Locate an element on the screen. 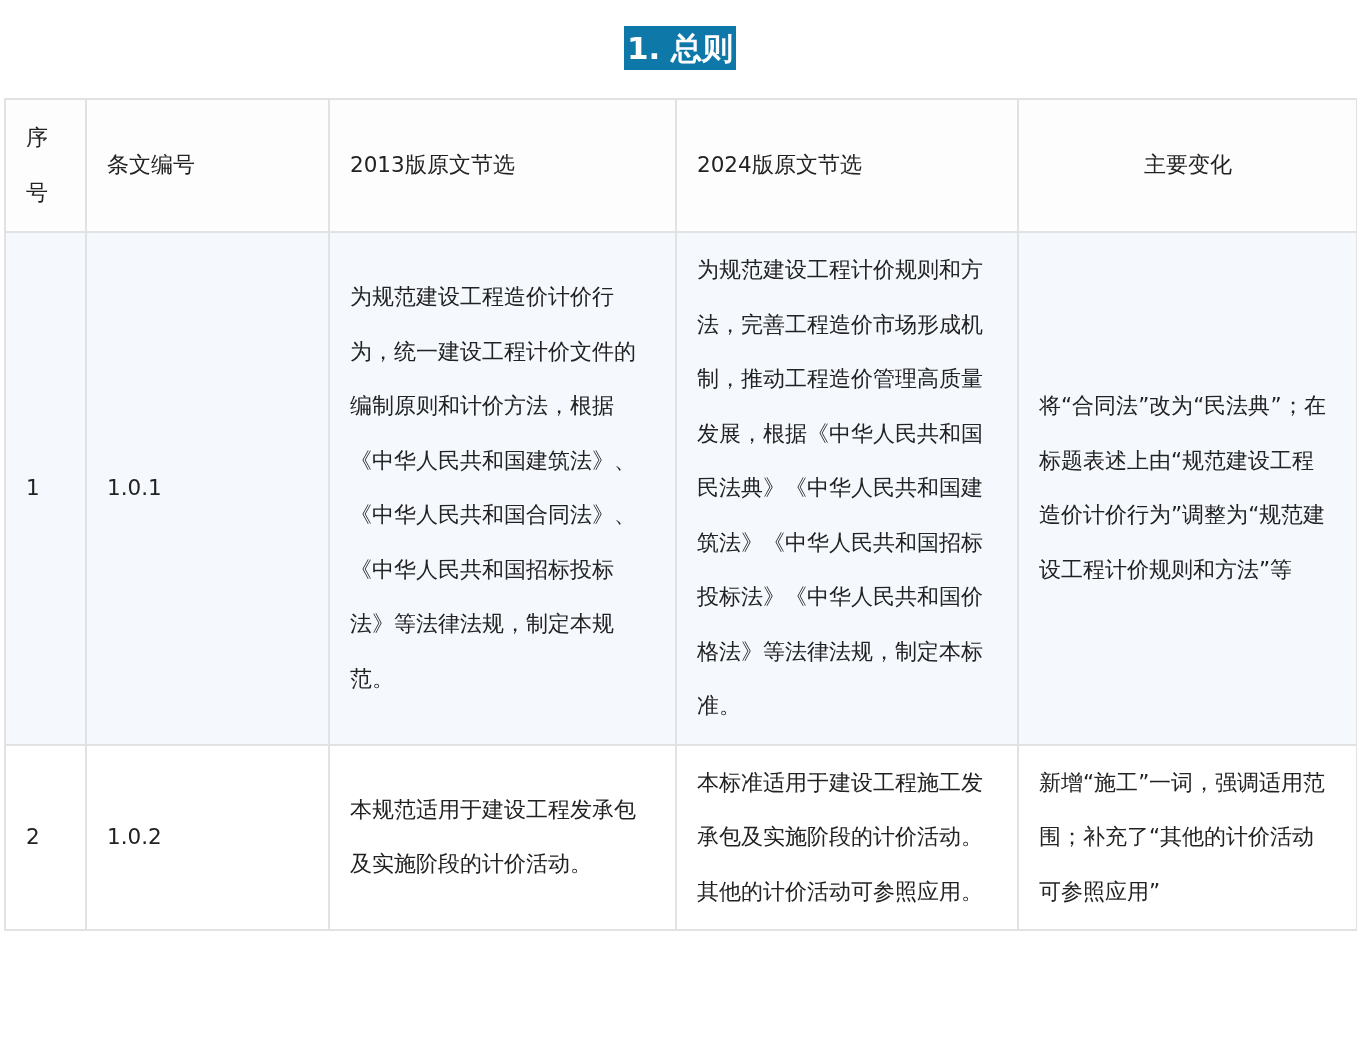  table-cell: 将“合同法”改为“民法典”；在标题表述上由“规范建设工程造价计价行为”调整为“规范建设工程计价规则和方法”等 is located at coordinates (1187, 488).